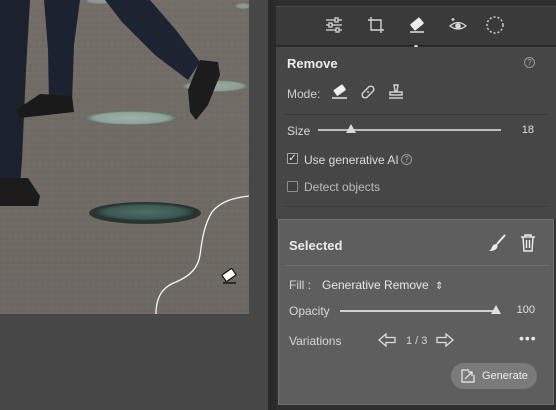 The height and width of the screenshot is (410, 556). What do you see at coordinates (375, 285) in the screenshot?
I see `fill-dropdown-value: Generative Remove` at bounding box center [375, 285].